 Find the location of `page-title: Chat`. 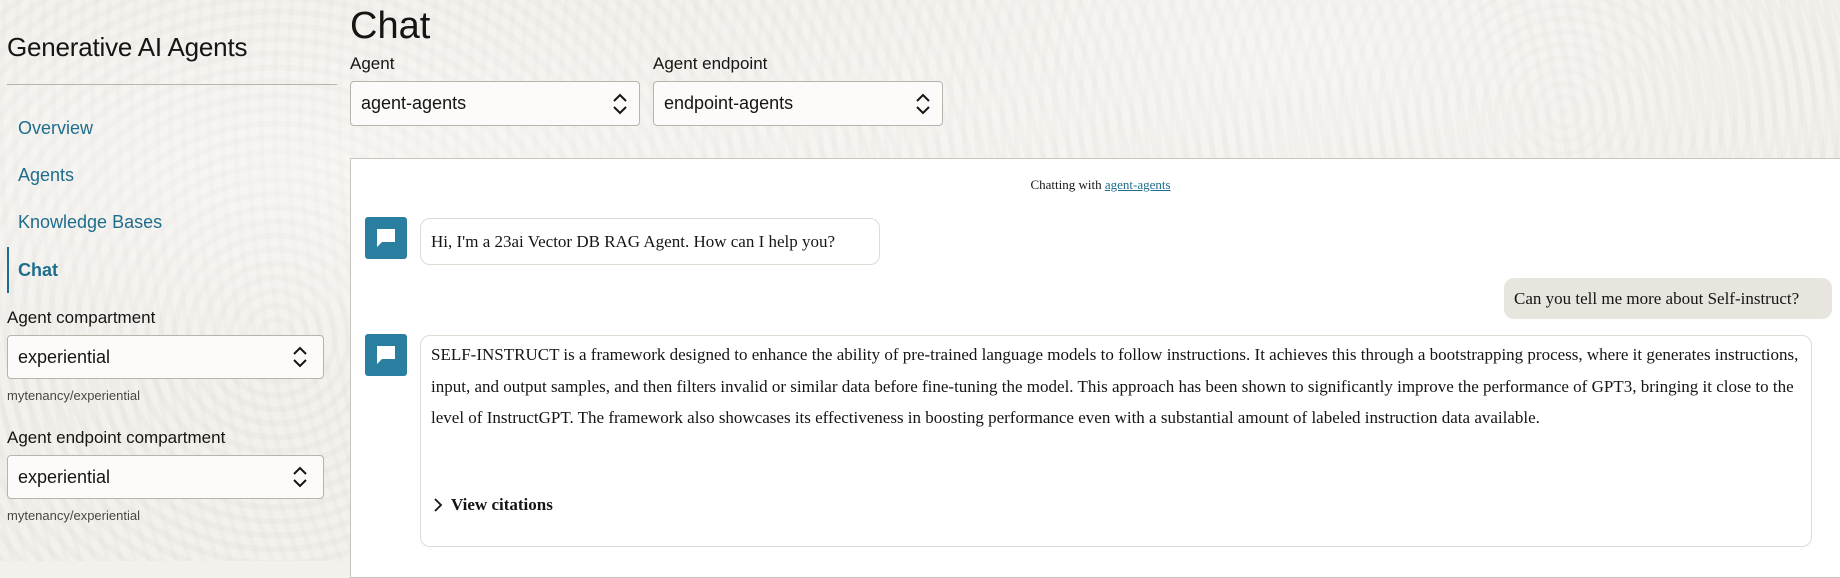

page-title: Chat is located at coordinates (390, 26).